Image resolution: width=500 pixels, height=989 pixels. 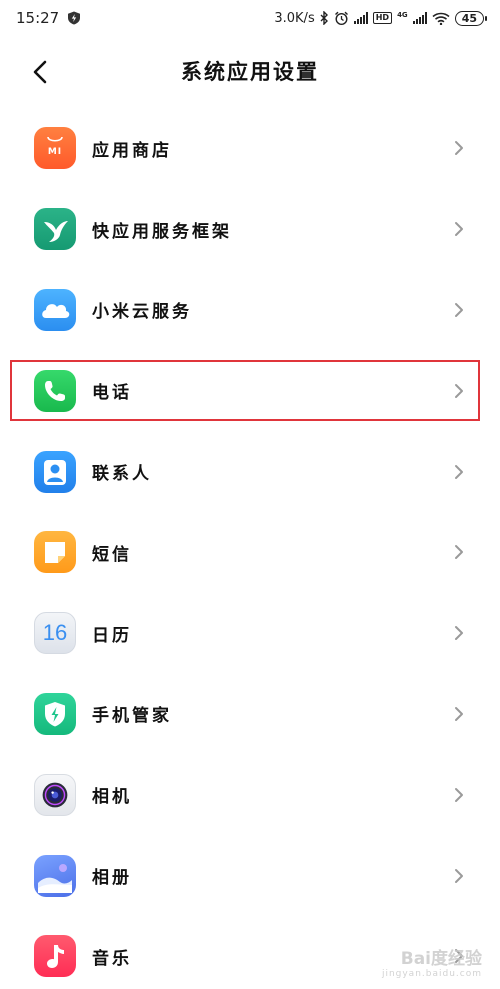 I want to click on list-item-label: 相册, so click(x=112, y=878).